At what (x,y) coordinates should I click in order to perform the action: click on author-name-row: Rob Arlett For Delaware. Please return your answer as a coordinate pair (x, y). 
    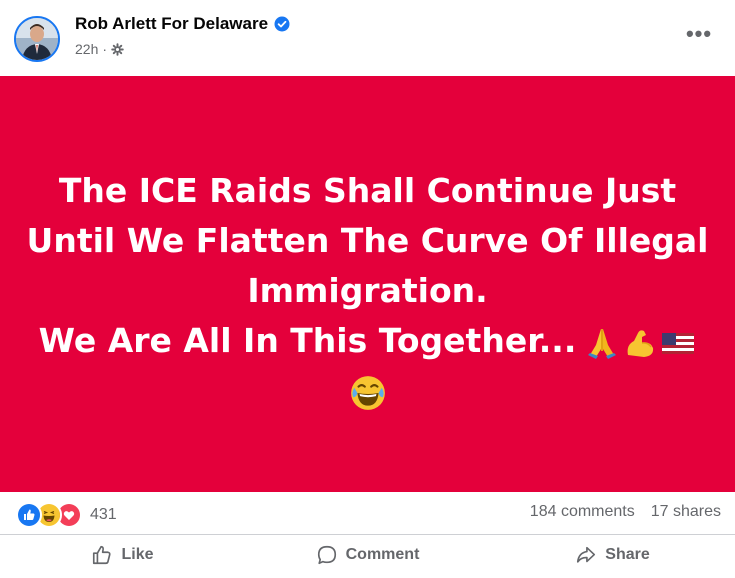
    Looking at the image, I should click on (182, 24).